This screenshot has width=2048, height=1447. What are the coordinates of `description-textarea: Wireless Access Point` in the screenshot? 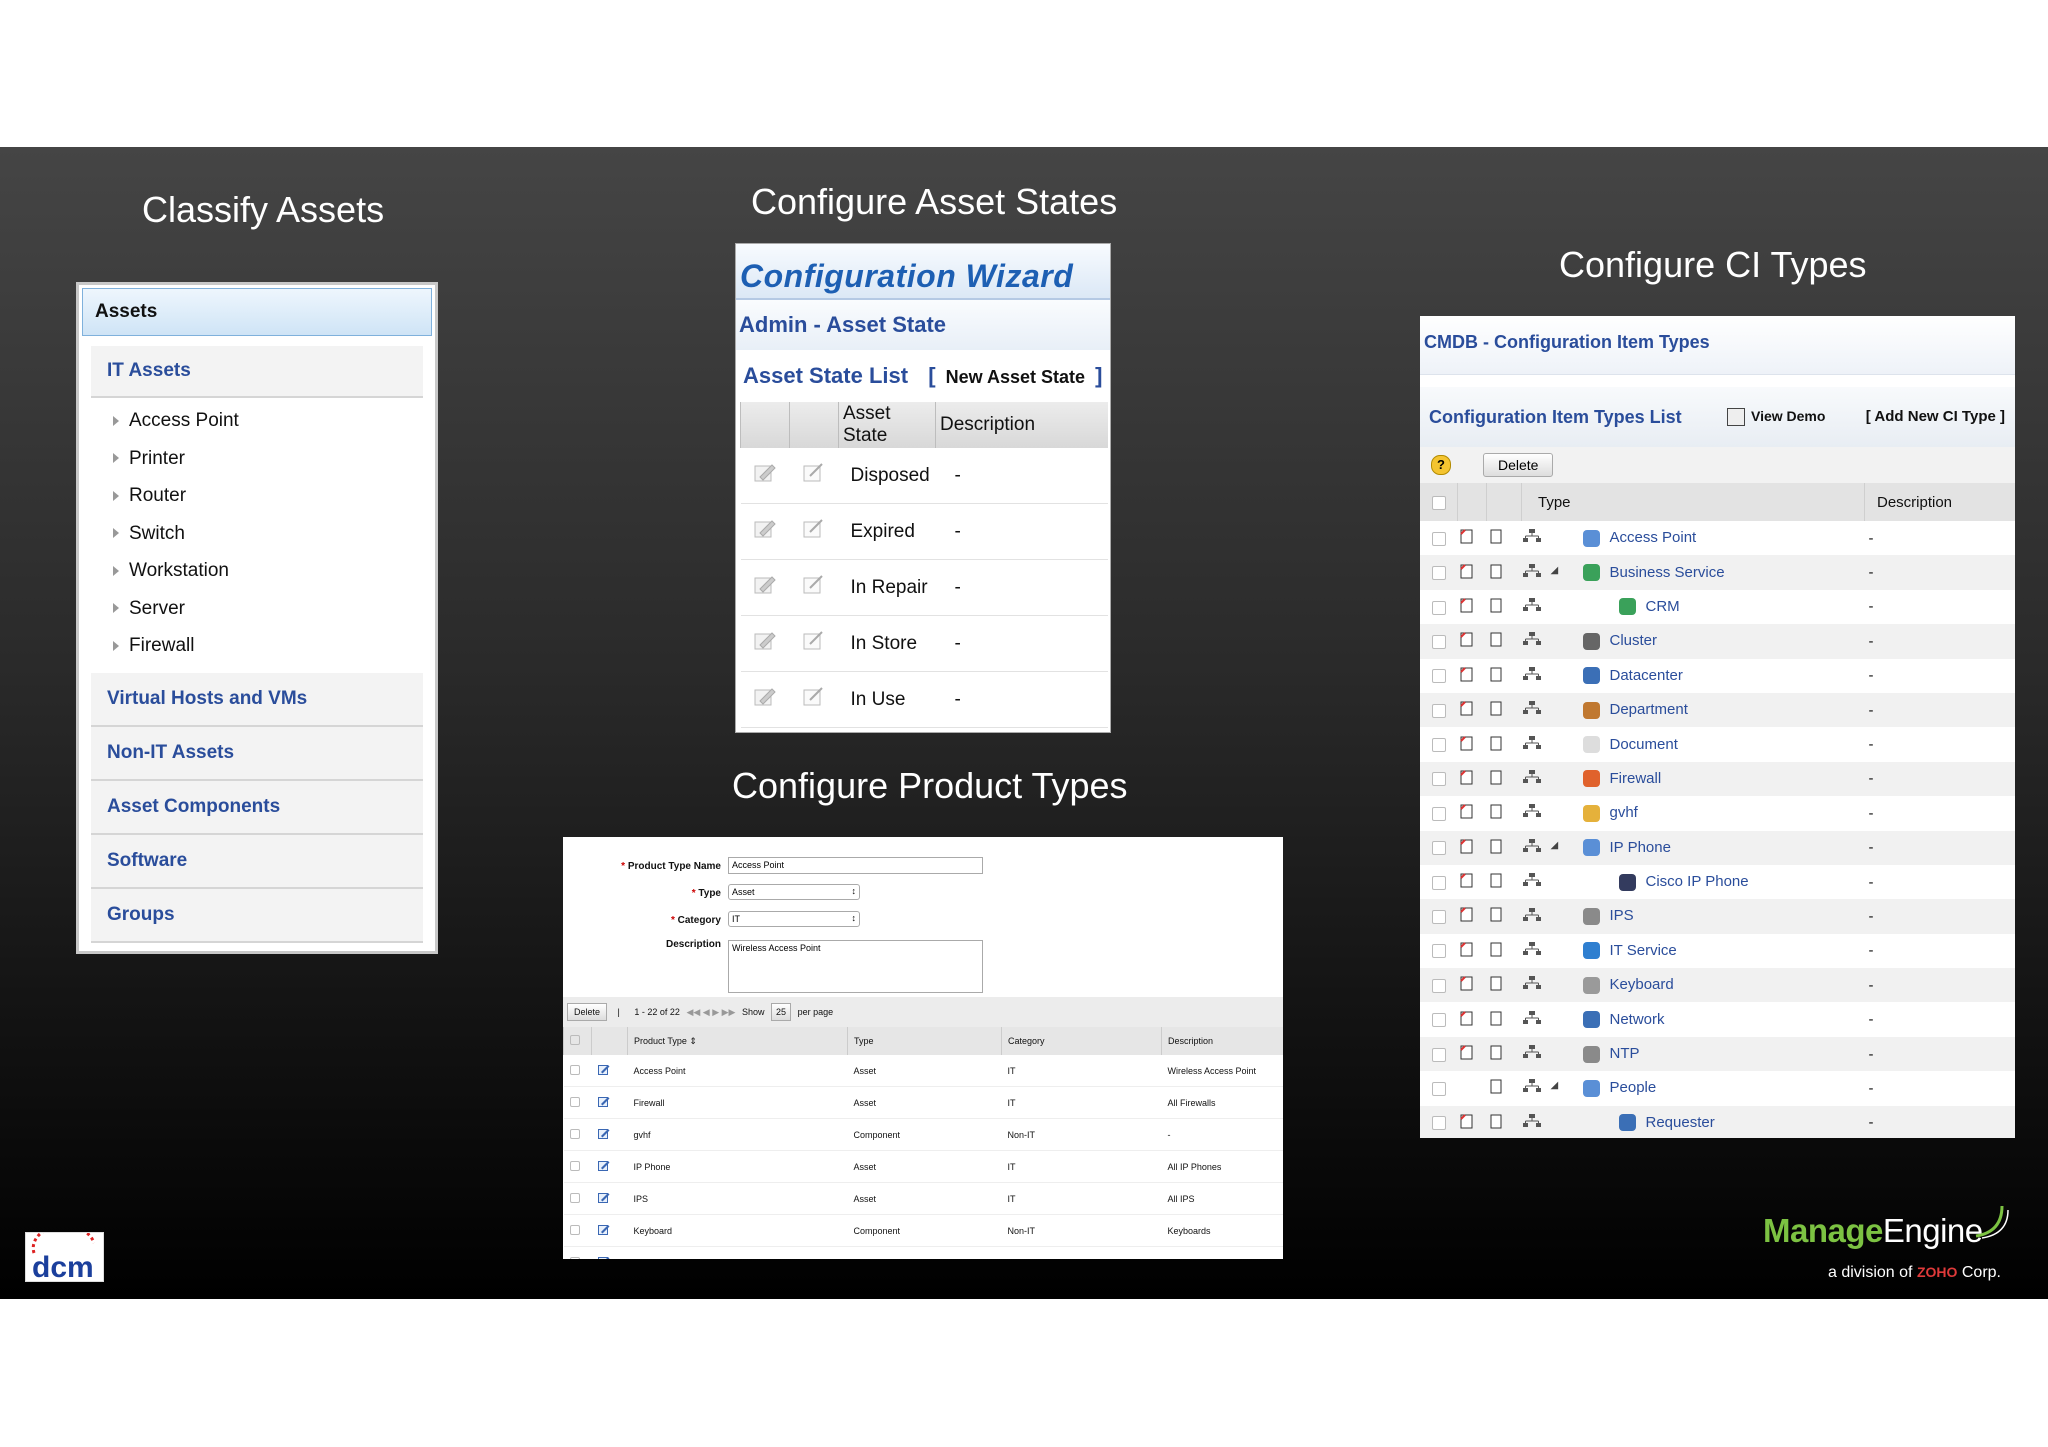 It's located at (855, 966).